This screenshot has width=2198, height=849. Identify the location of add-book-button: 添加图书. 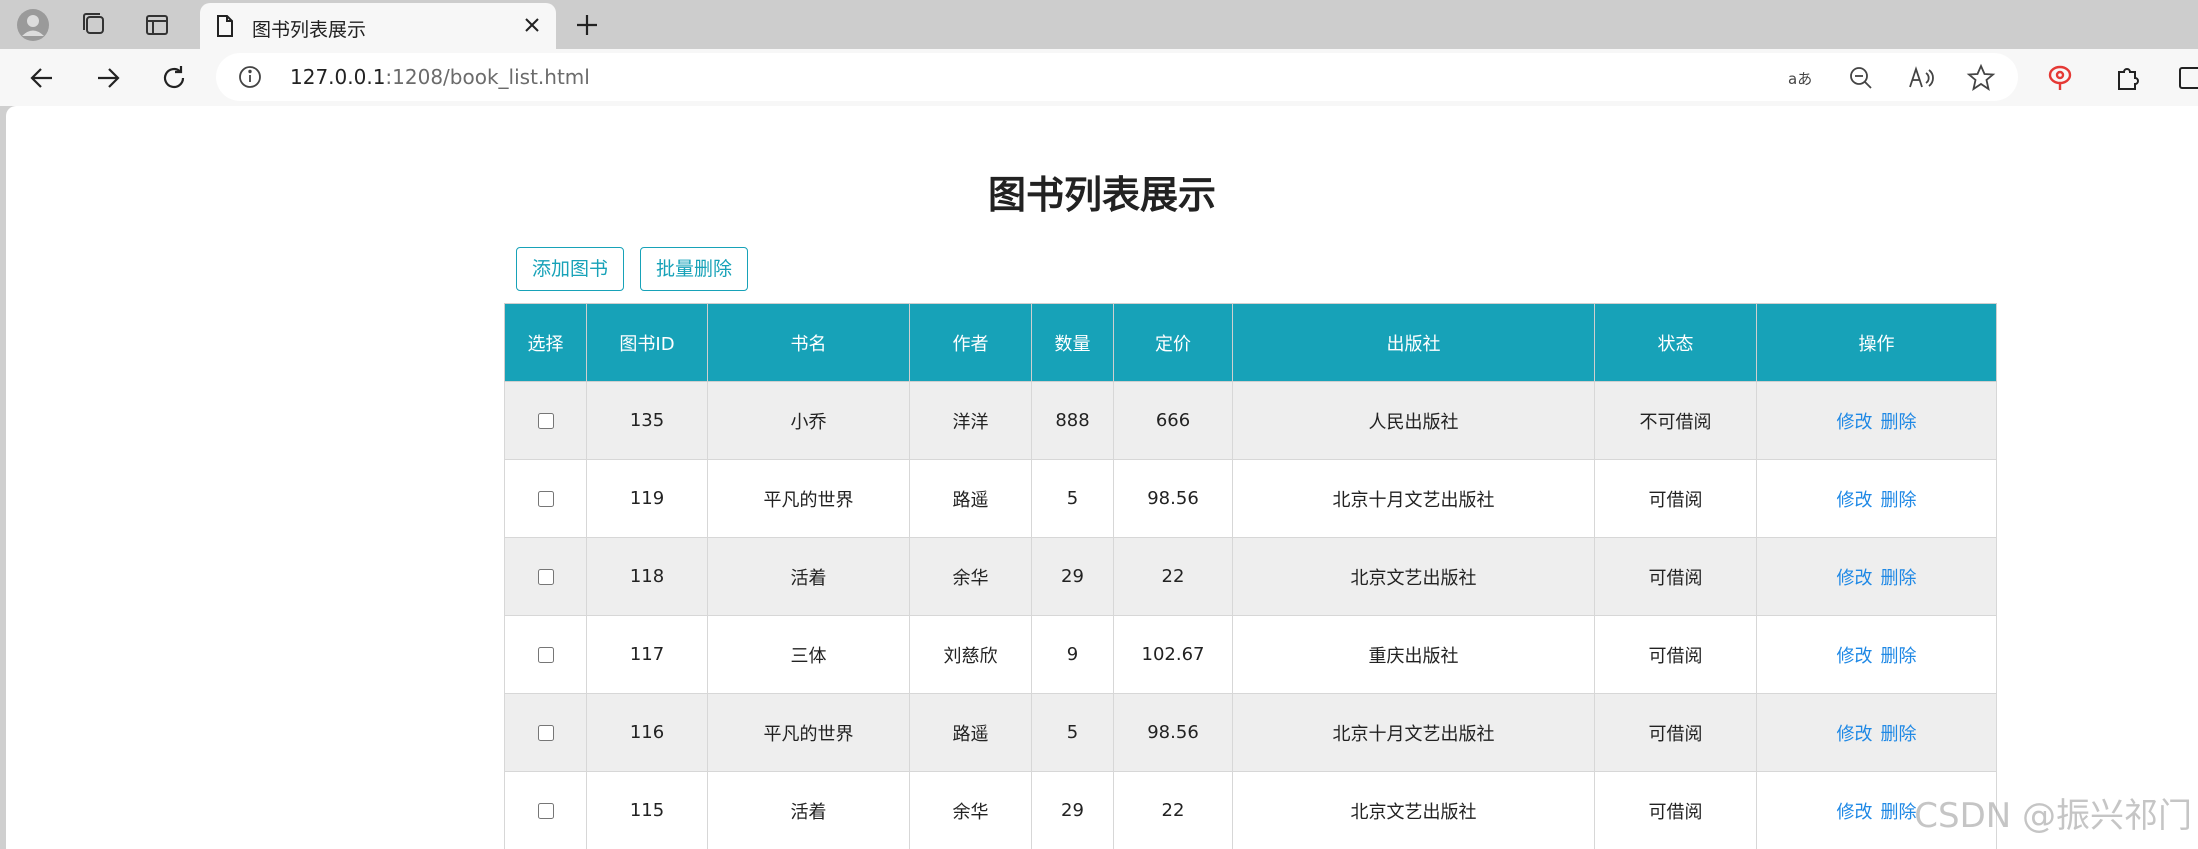
(570, 269).